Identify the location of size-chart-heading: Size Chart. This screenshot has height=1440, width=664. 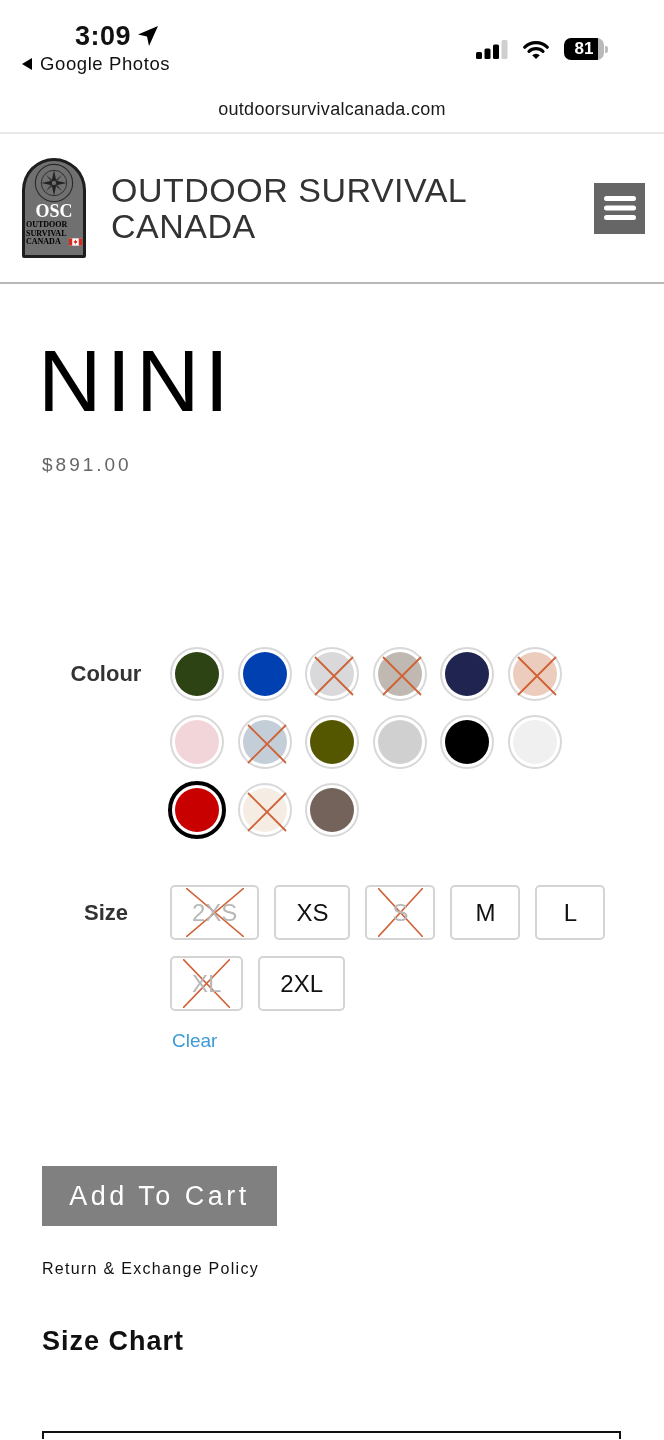
(114, 1341).